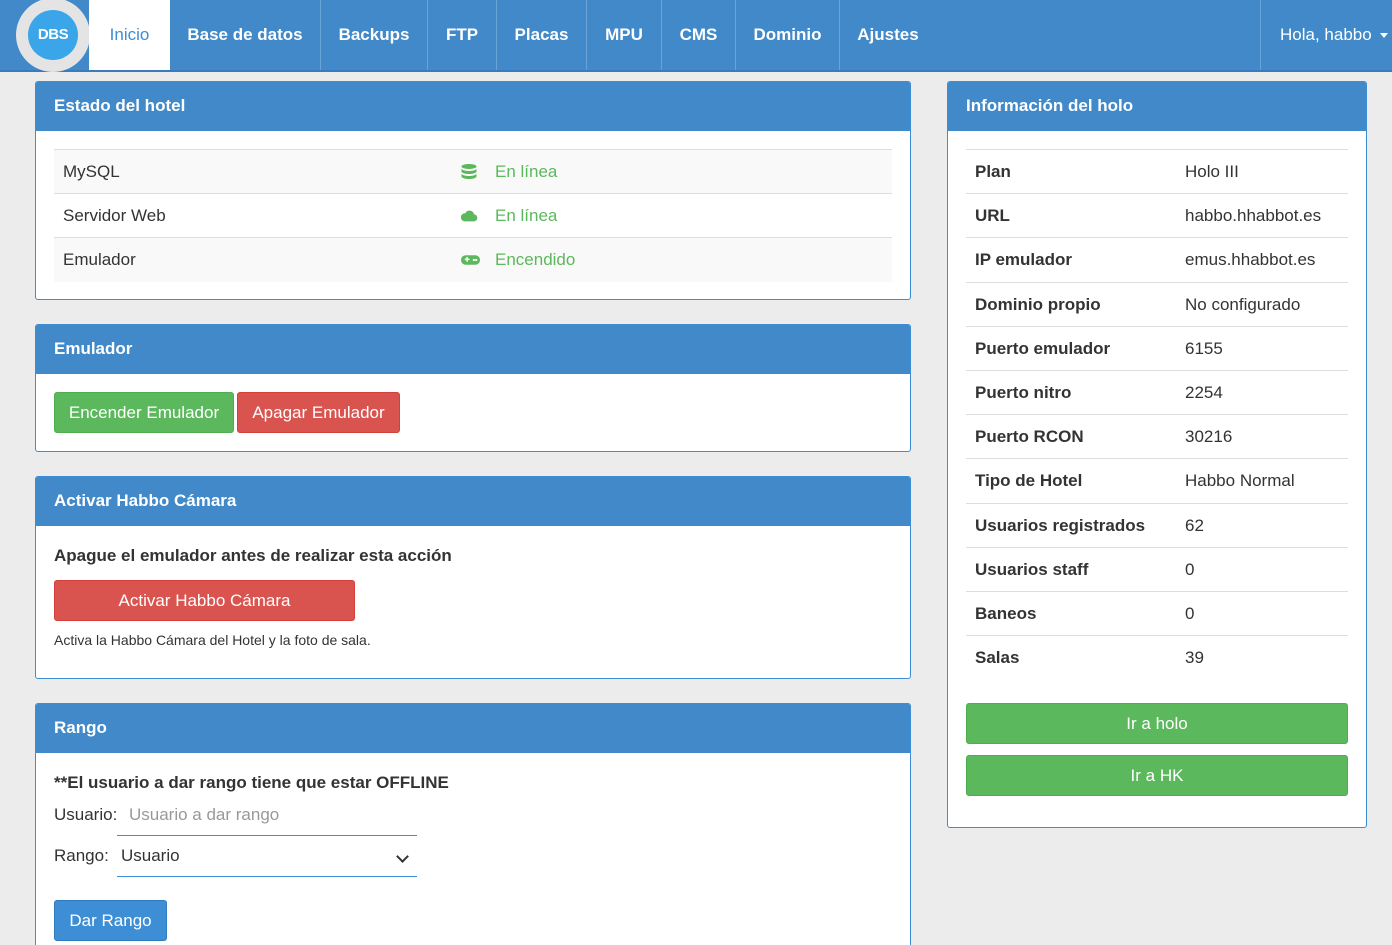  Describe the element at coordinates (997, 658) in the screenshot. I see `info-key: Salas` at that location.